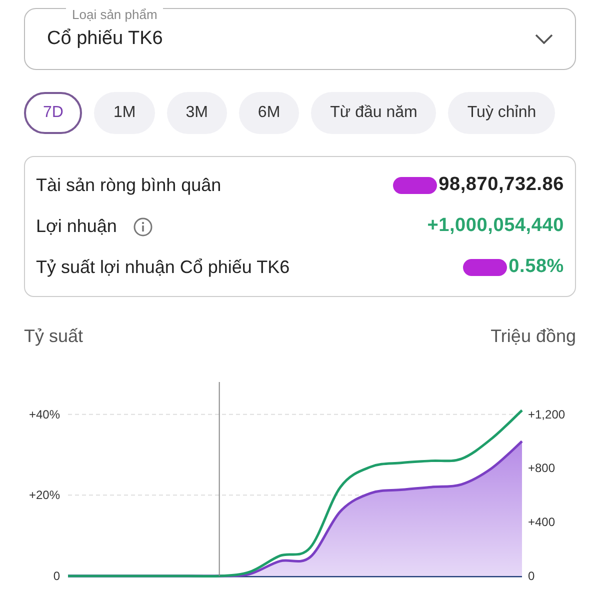  I want to click on summary-label: Tỷ suất lợi nhuận Cổ phiếu TK6, so click(163, 267).